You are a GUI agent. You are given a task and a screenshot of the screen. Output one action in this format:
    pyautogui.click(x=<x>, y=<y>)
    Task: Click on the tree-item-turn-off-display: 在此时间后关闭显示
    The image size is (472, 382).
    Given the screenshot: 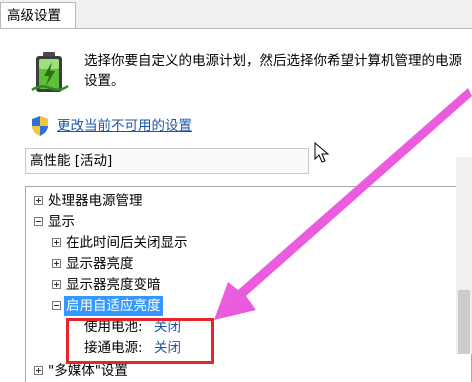 What is the action you would take?
    pyautogui.click(x=236, y=243)
    